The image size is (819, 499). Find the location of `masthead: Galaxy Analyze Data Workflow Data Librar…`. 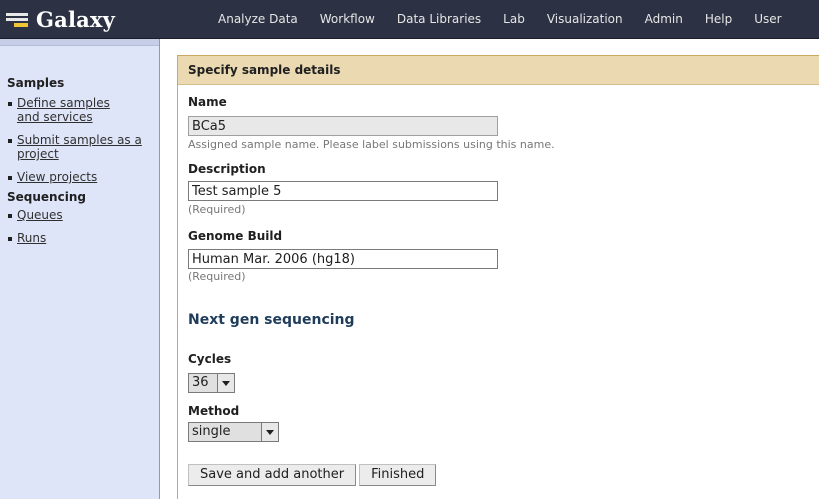

masthead: Galaxy Analyze Data Workflow Data Librar… is located at coordinates (409, 19).